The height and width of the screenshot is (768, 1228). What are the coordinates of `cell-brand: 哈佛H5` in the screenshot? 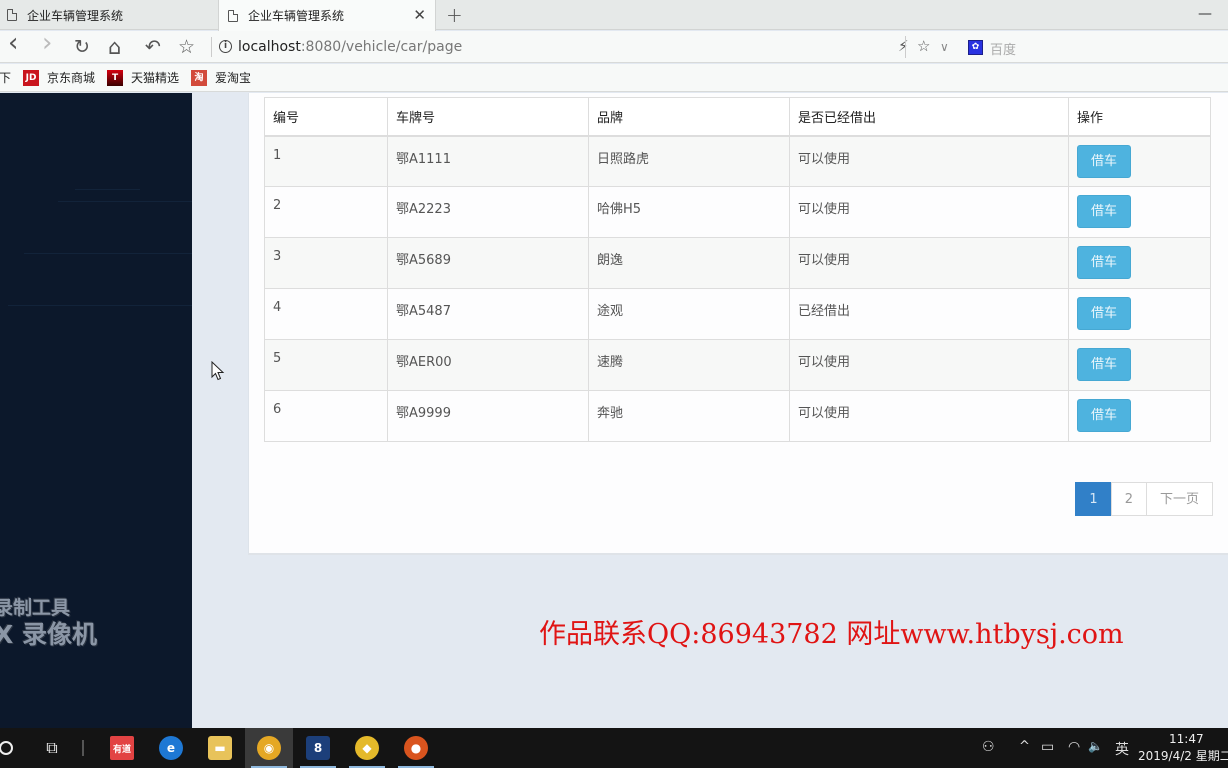 It's located at (689, 212).